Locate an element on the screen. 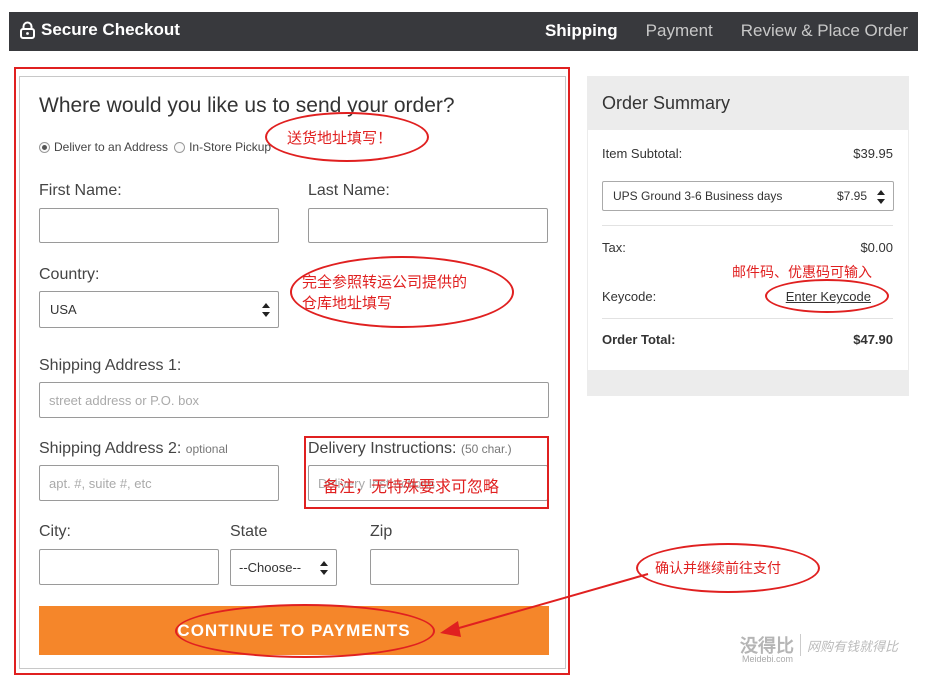 The width and height of the screenshot is (928, 686). deliver-address-label: Deliver to an Address is located at coordinates (111, 147).